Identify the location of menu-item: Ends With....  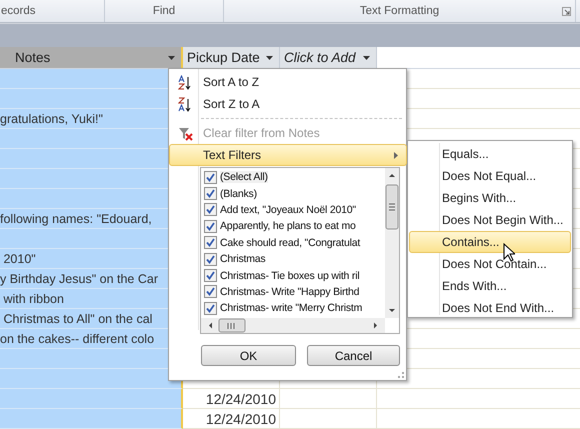
(490, 286).